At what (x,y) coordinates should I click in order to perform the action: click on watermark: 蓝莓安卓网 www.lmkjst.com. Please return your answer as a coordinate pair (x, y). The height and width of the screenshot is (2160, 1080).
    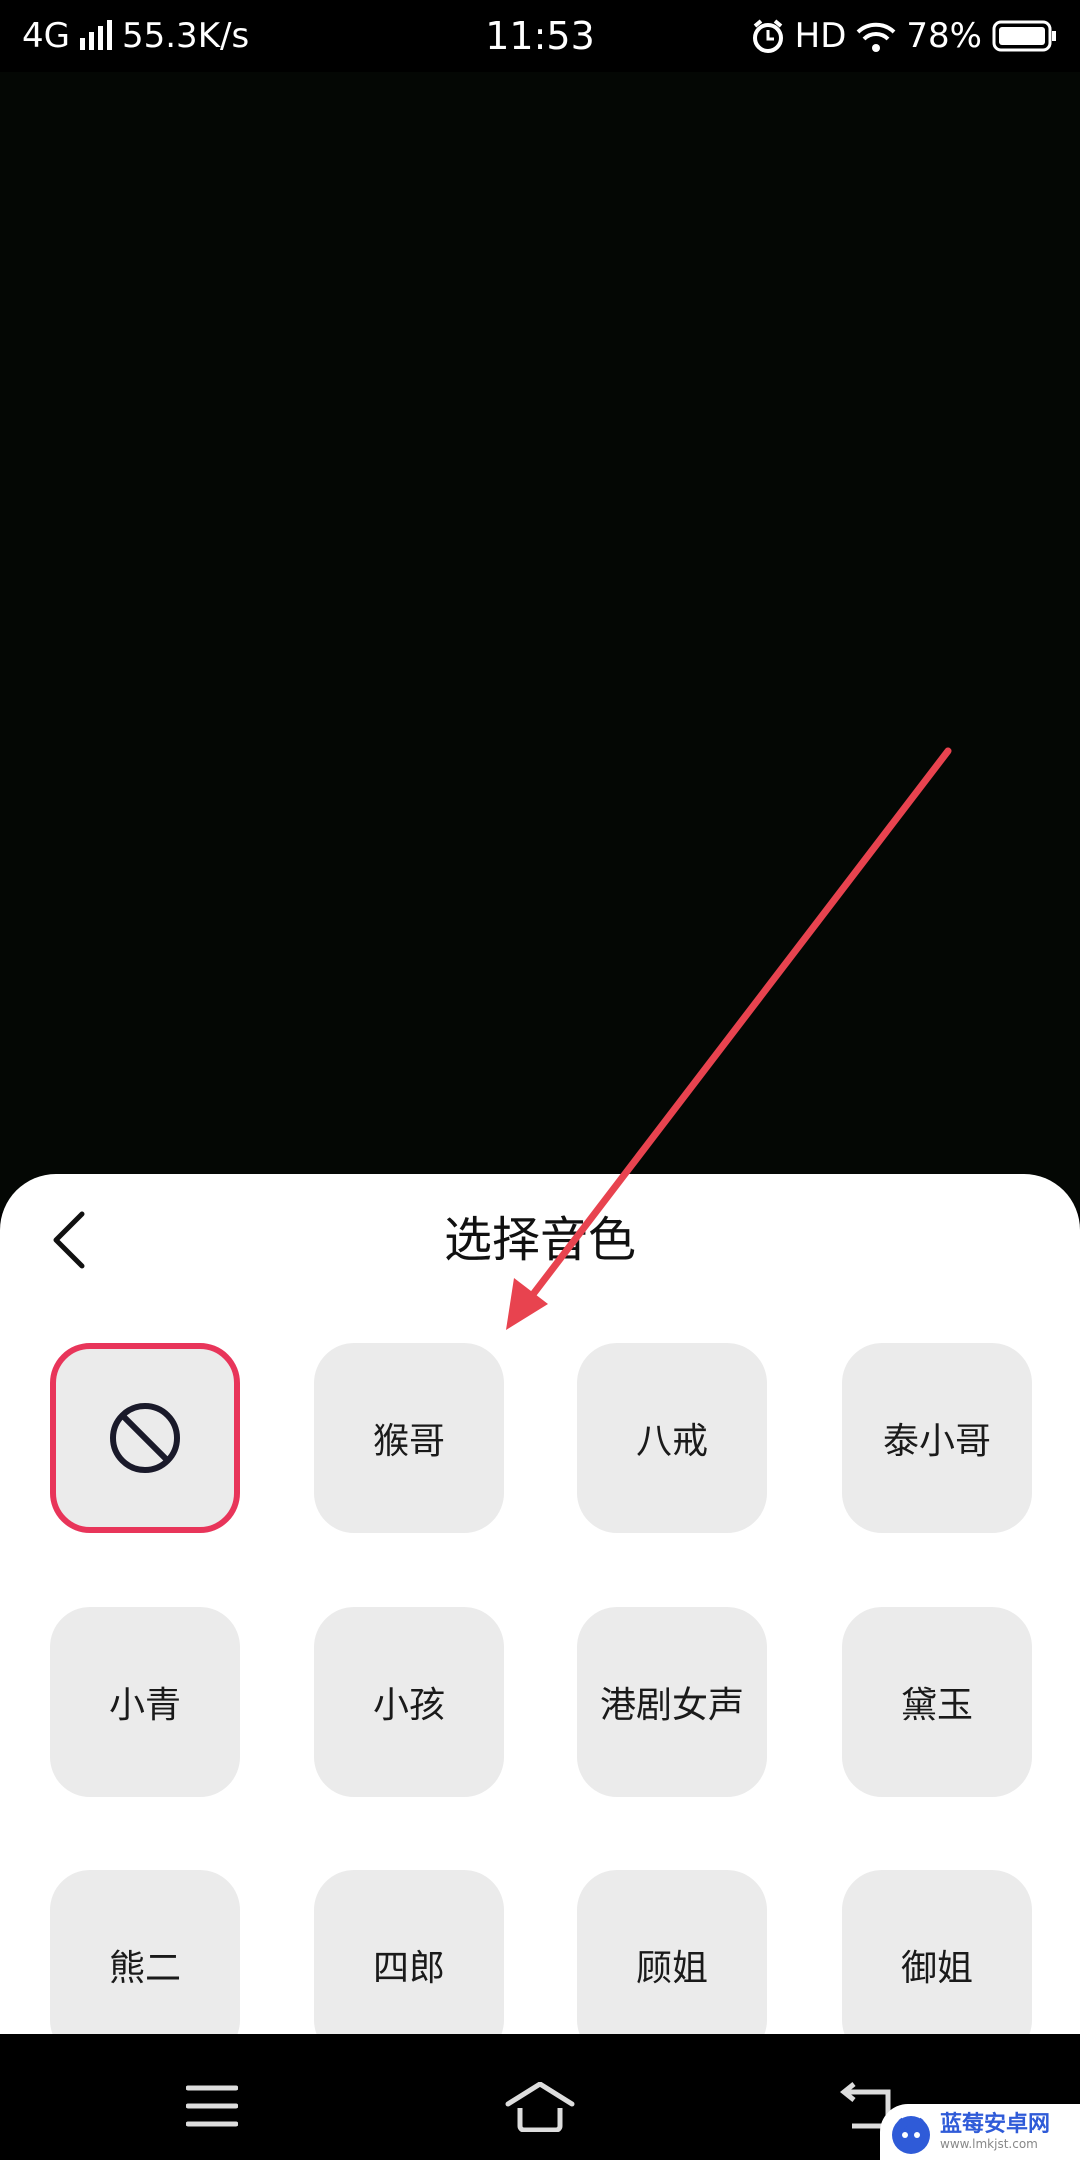
    Looking at the image, I should click on (980, 2132).